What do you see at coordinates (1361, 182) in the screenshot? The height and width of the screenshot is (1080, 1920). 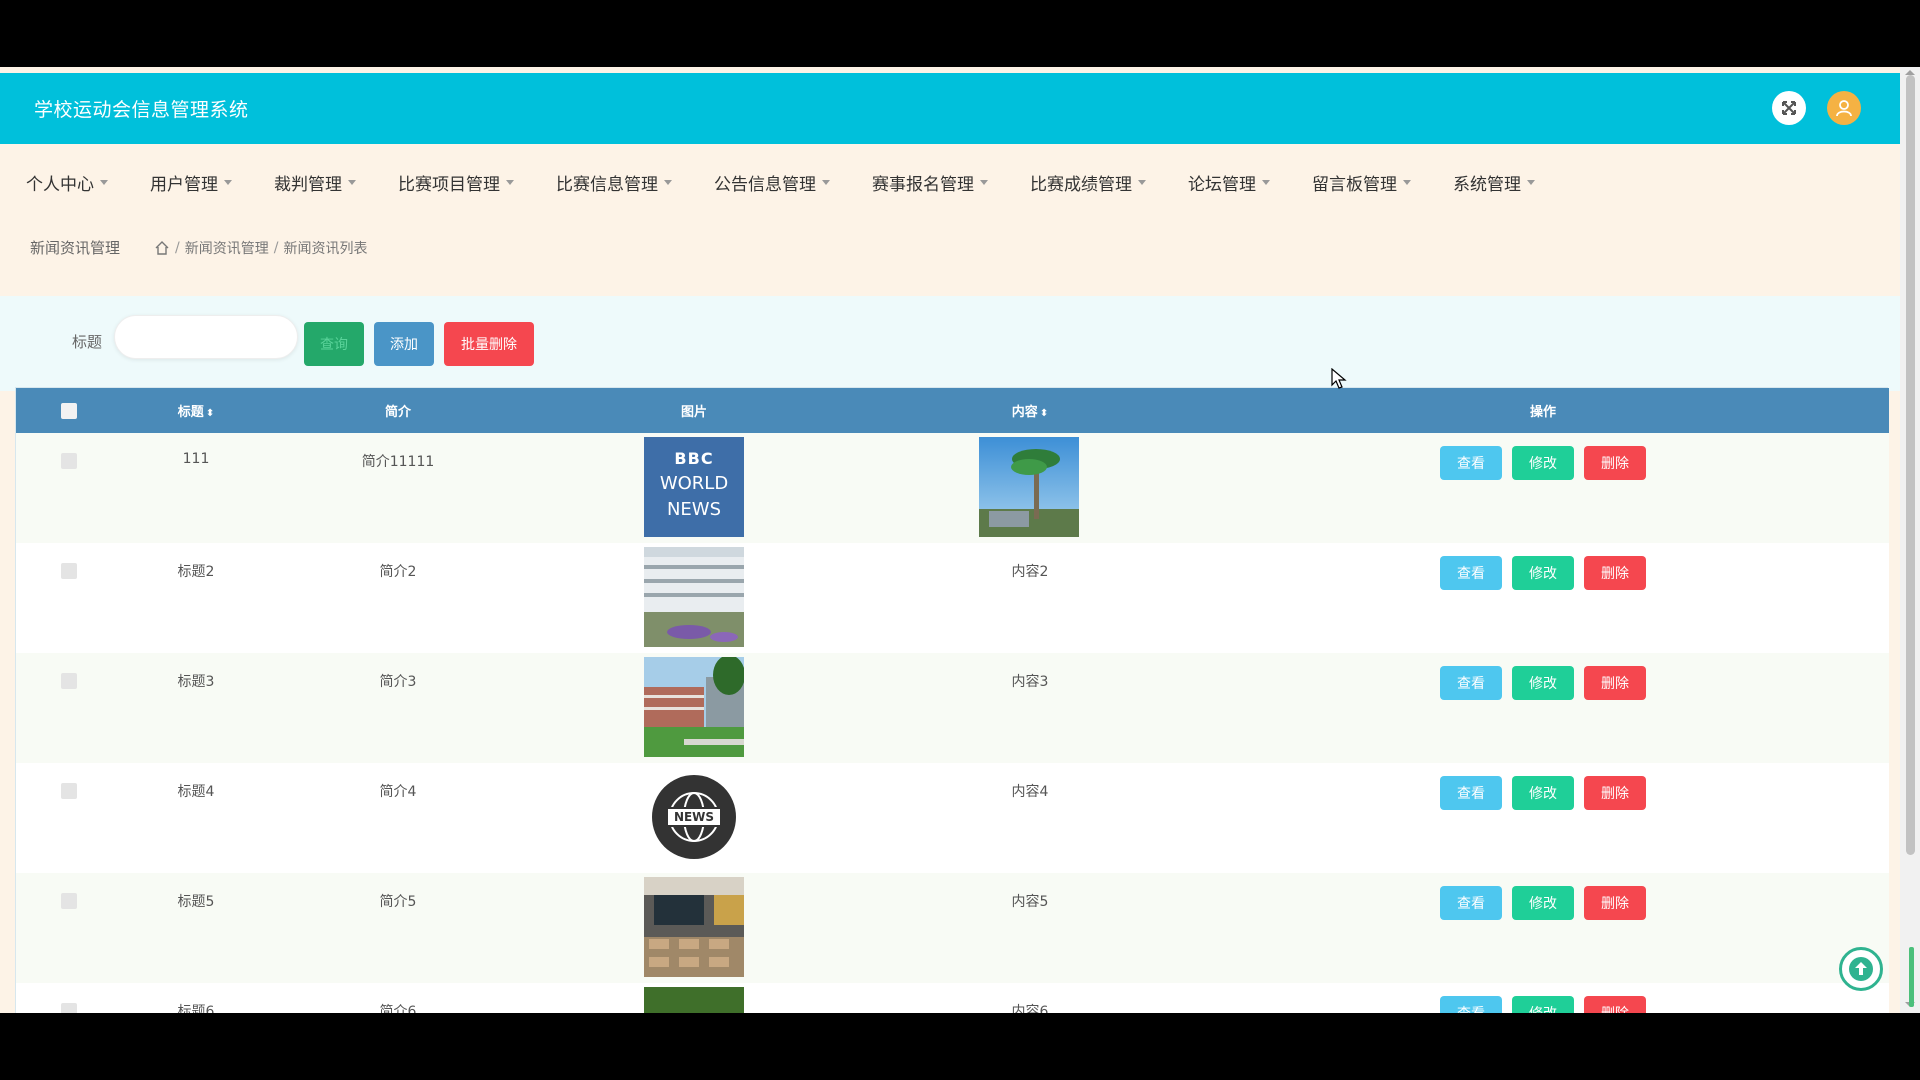 I see `nav-item-message-board-management: 留言板管理` at bounding box center [1361, 182].